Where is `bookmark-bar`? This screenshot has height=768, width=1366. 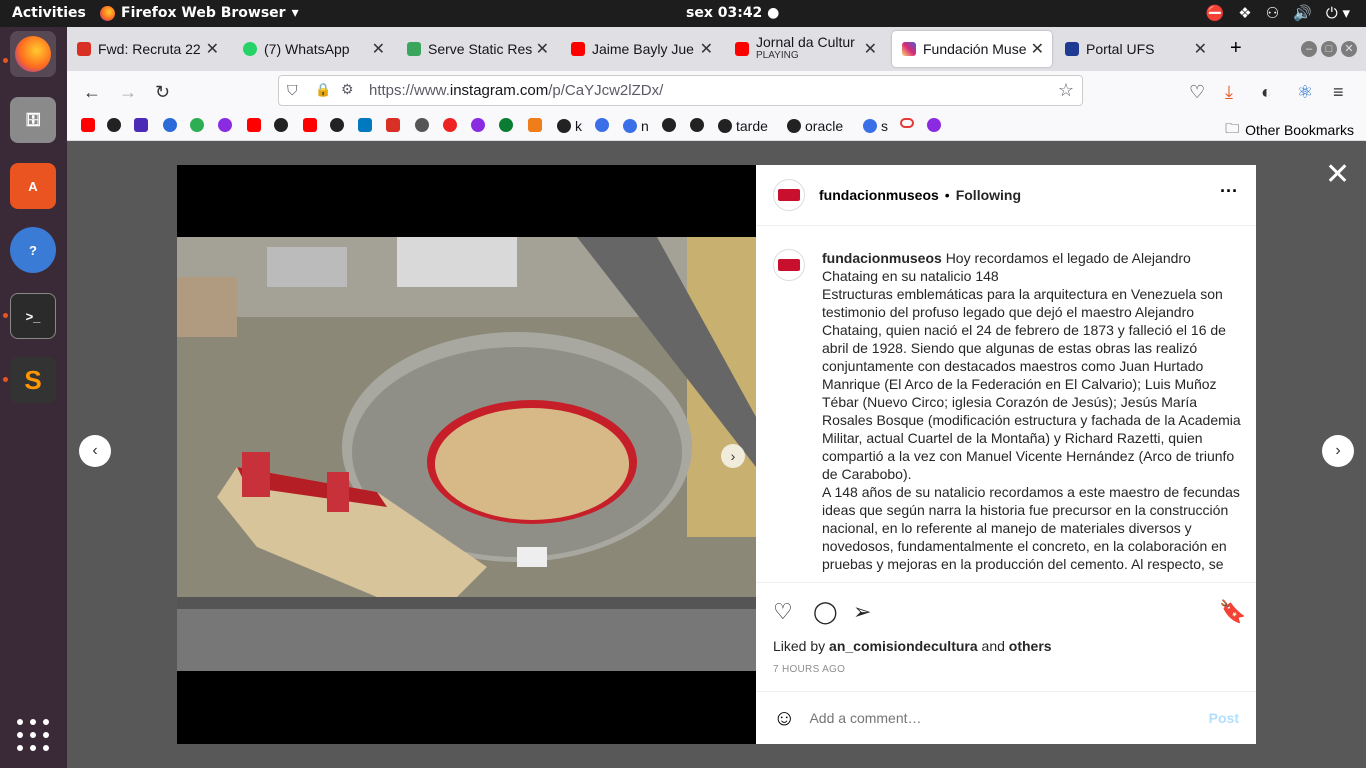
bookmark-bar is located at coordinates (141, 125).